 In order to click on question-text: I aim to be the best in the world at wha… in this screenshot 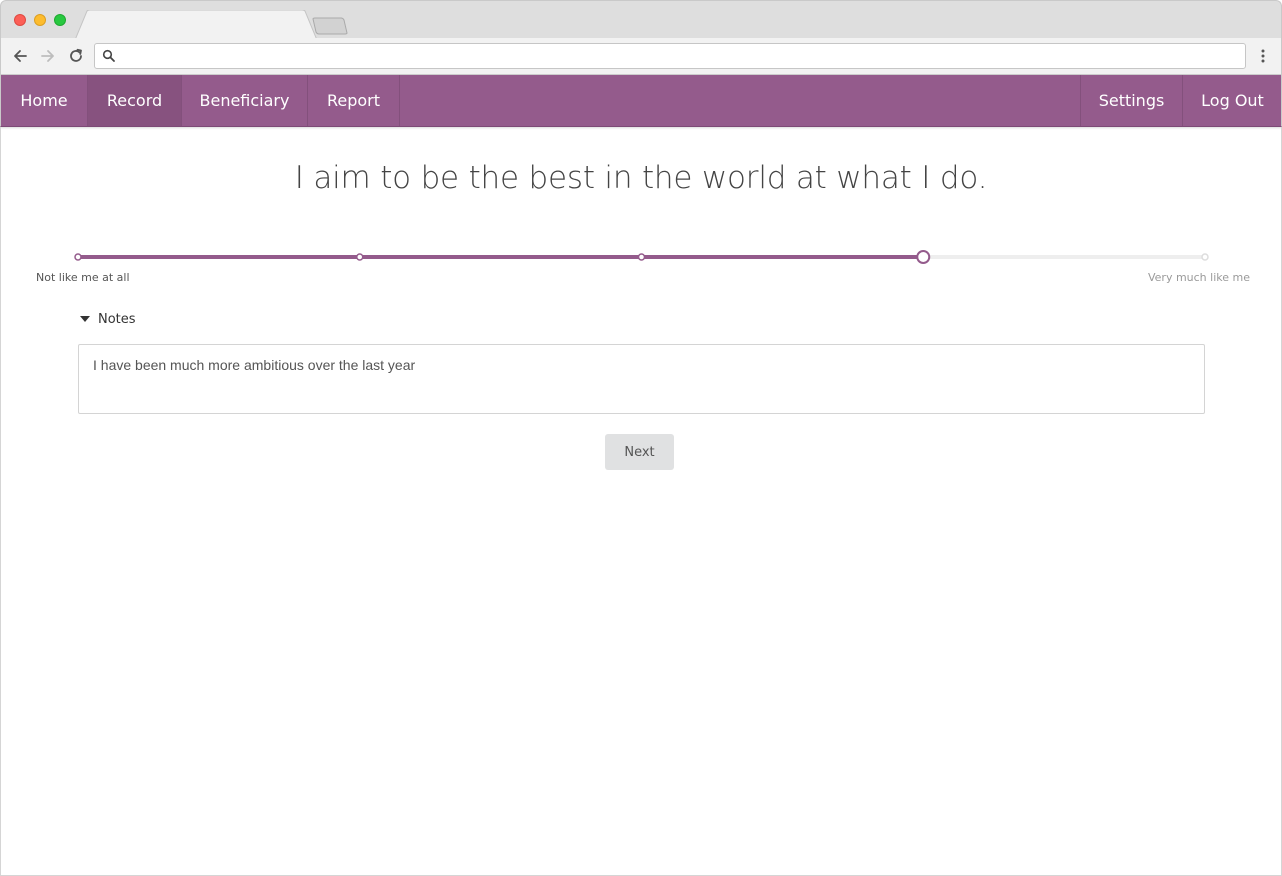, I will do `click(641, 178)`.